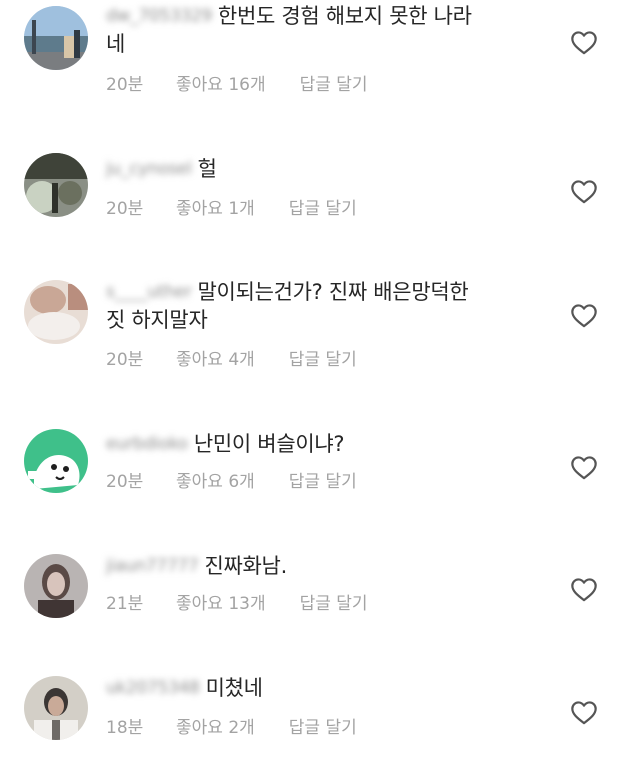 The height and width of the screenshot is (765, 640). I want to click on comment-text: ju_cynosel 헐, so click(326, 169).